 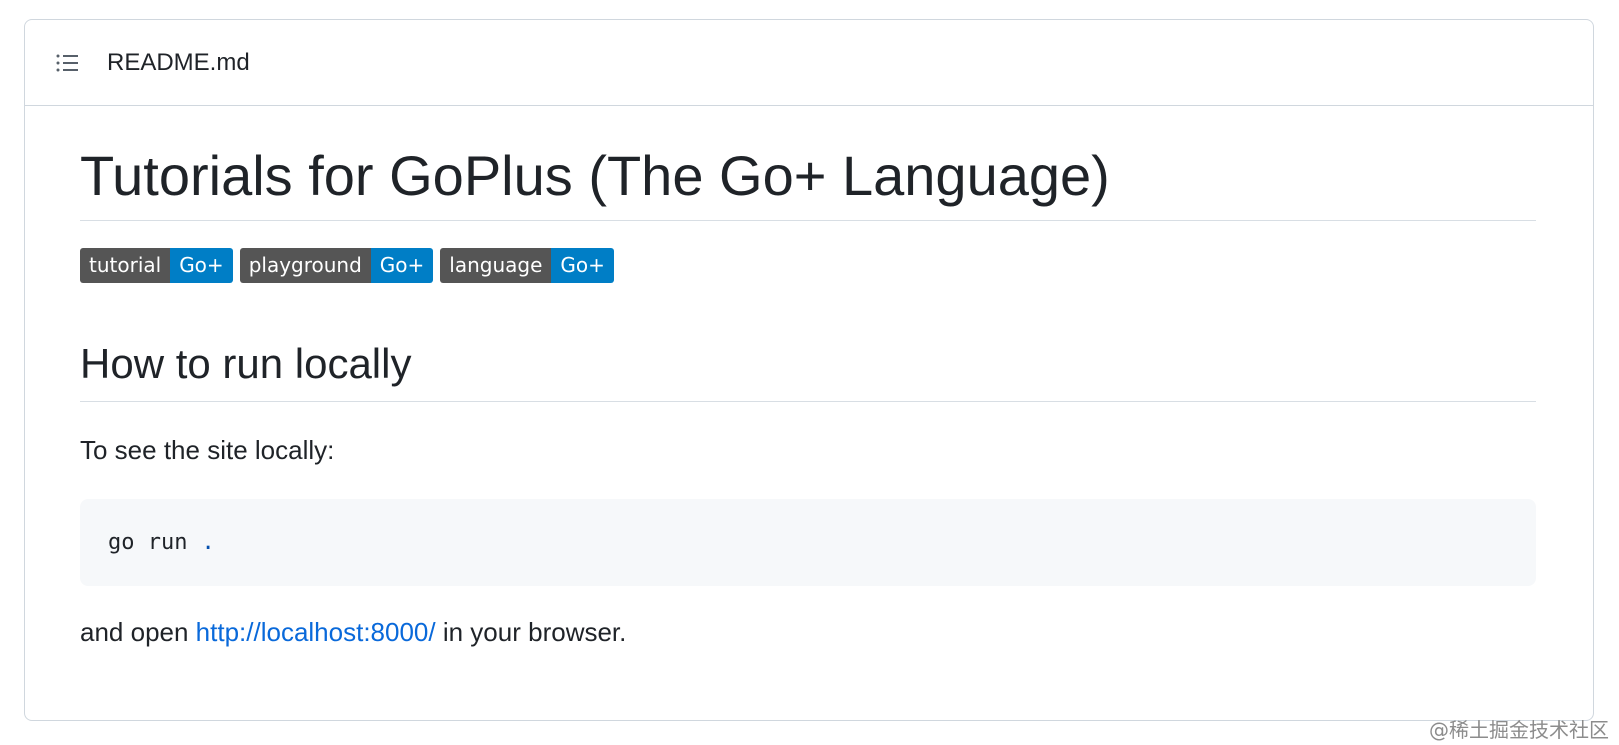 I want to click on localhost-link: http://localhost:8000/, so click(x=316, y=632).